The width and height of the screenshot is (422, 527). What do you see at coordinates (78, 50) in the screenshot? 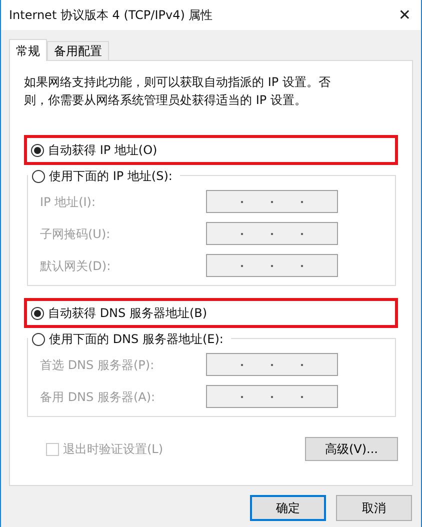
I see `tab: 备用配置` at bounding box center [78, 50].